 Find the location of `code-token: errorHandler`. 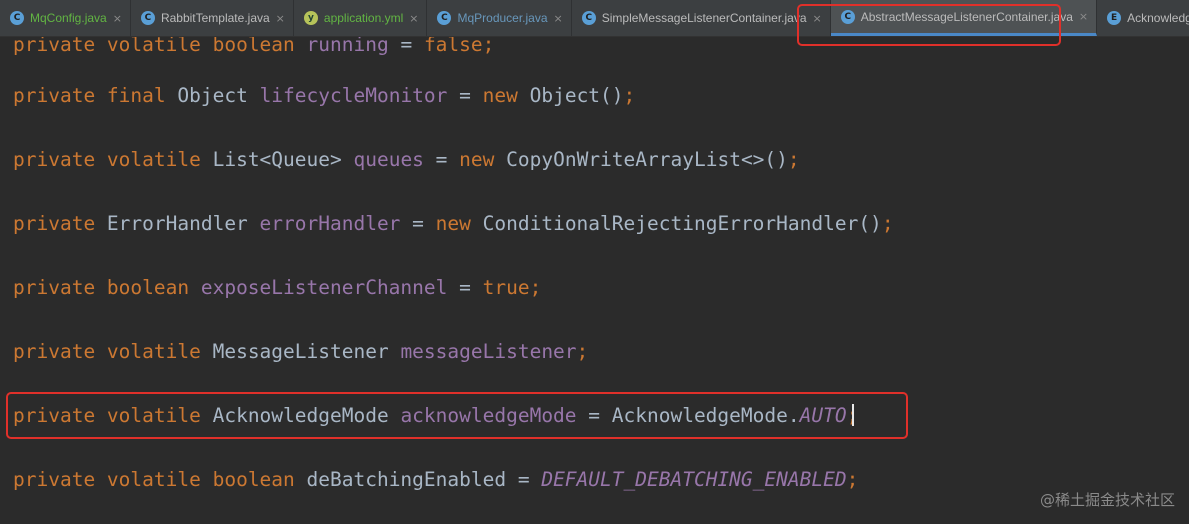

code-token: errorHandler is located at coordinates (330, 223).